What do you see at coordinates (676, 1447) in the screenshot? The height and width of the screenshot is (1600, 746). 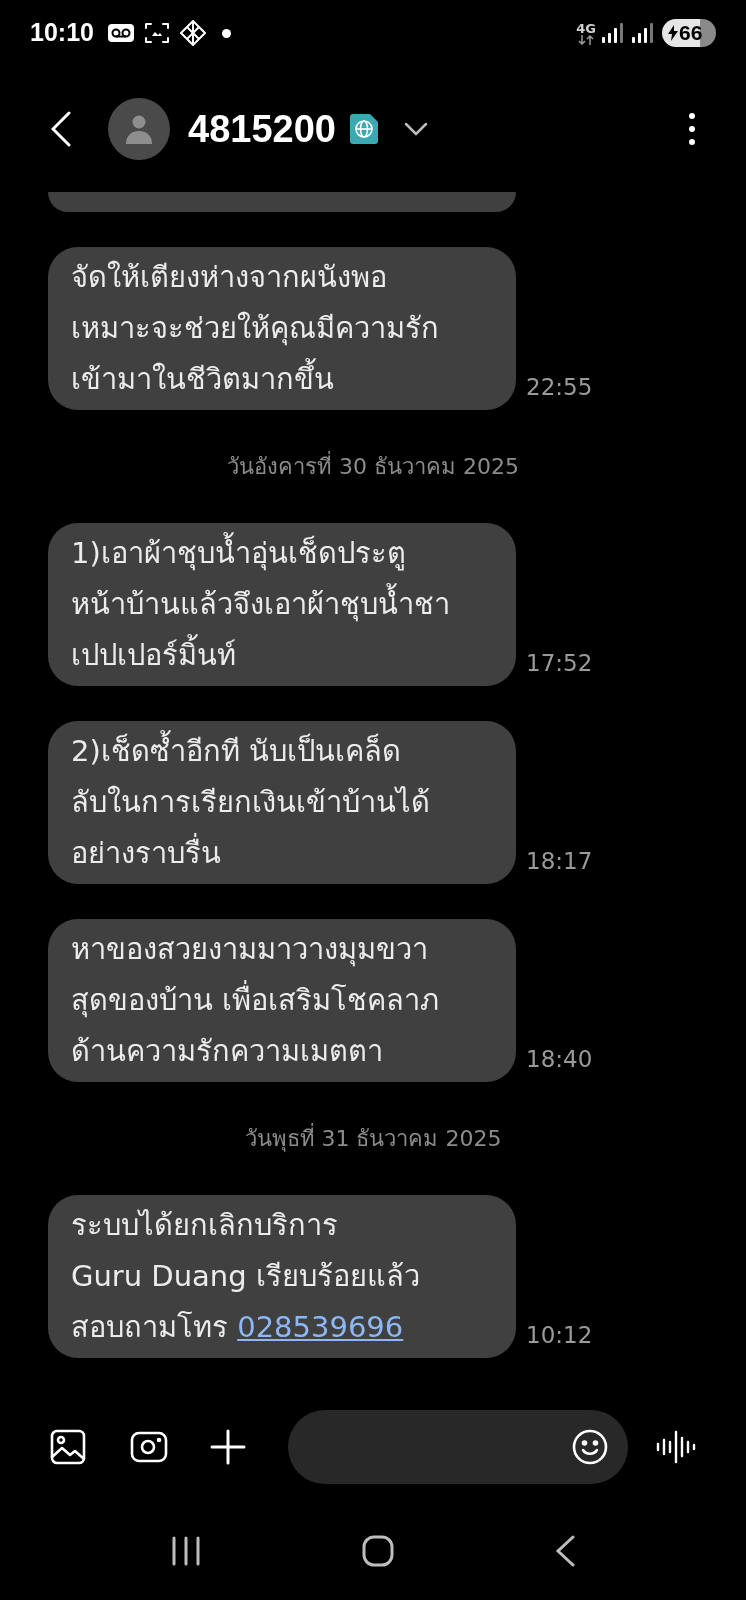 I see `voice-wave-icon` at bounding box center [676, 1447].